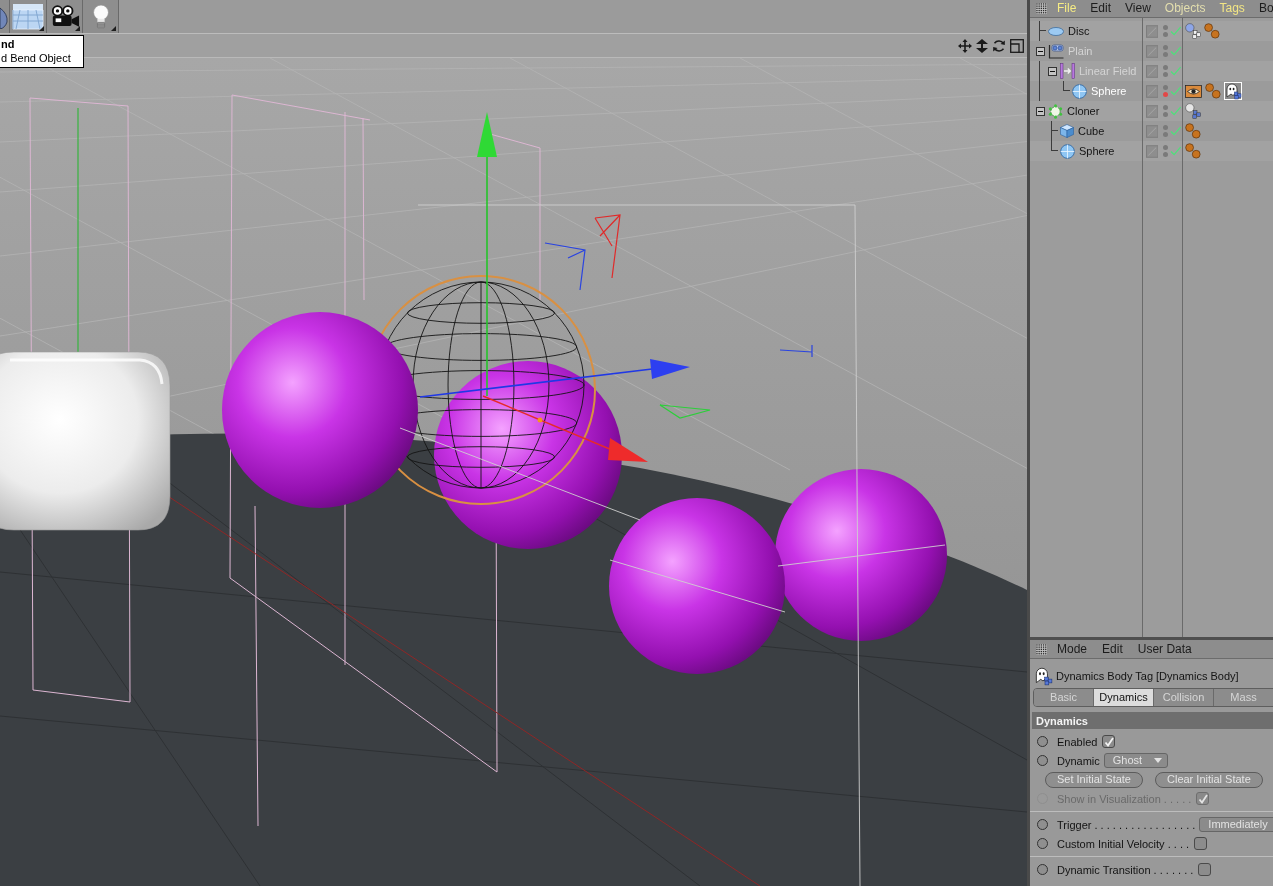  I want to click on tool-button, so click(5, 16).